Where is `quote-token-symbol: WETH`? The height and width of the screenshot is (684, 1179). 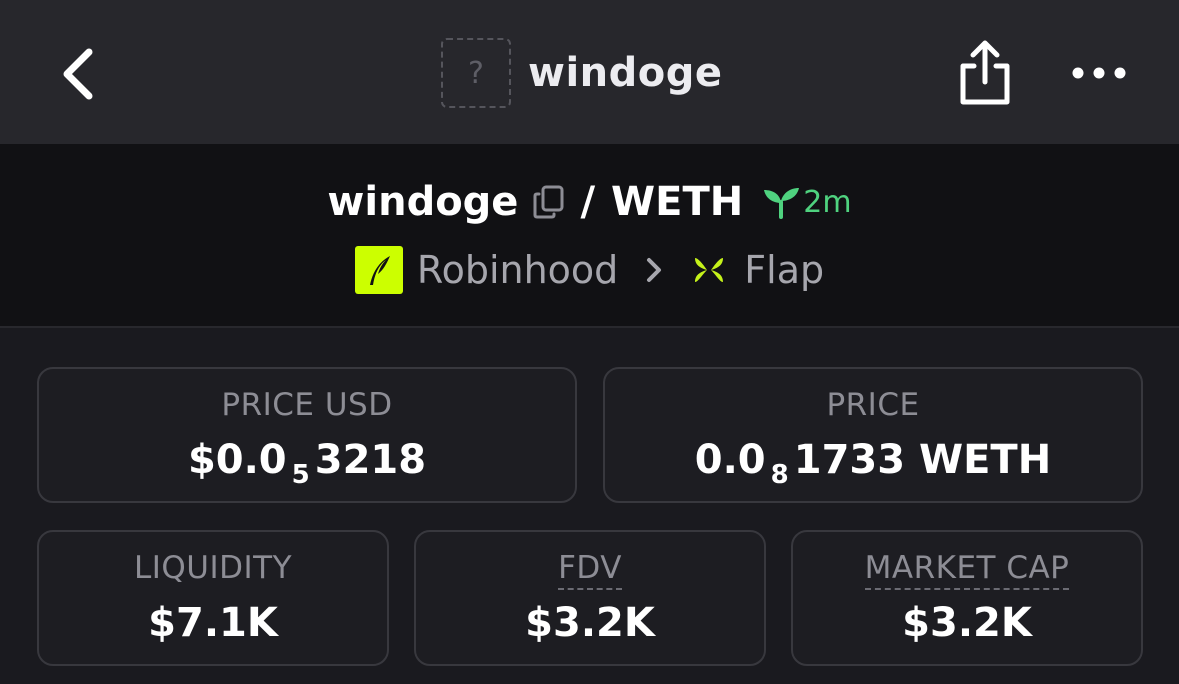
quote-token-symbol: WETH is located at coordinates (677, 202).